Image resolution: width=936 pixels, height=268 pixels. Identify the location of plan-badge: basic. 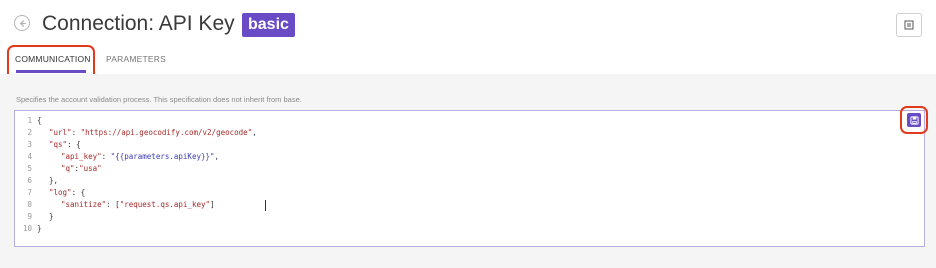
(268, 25).